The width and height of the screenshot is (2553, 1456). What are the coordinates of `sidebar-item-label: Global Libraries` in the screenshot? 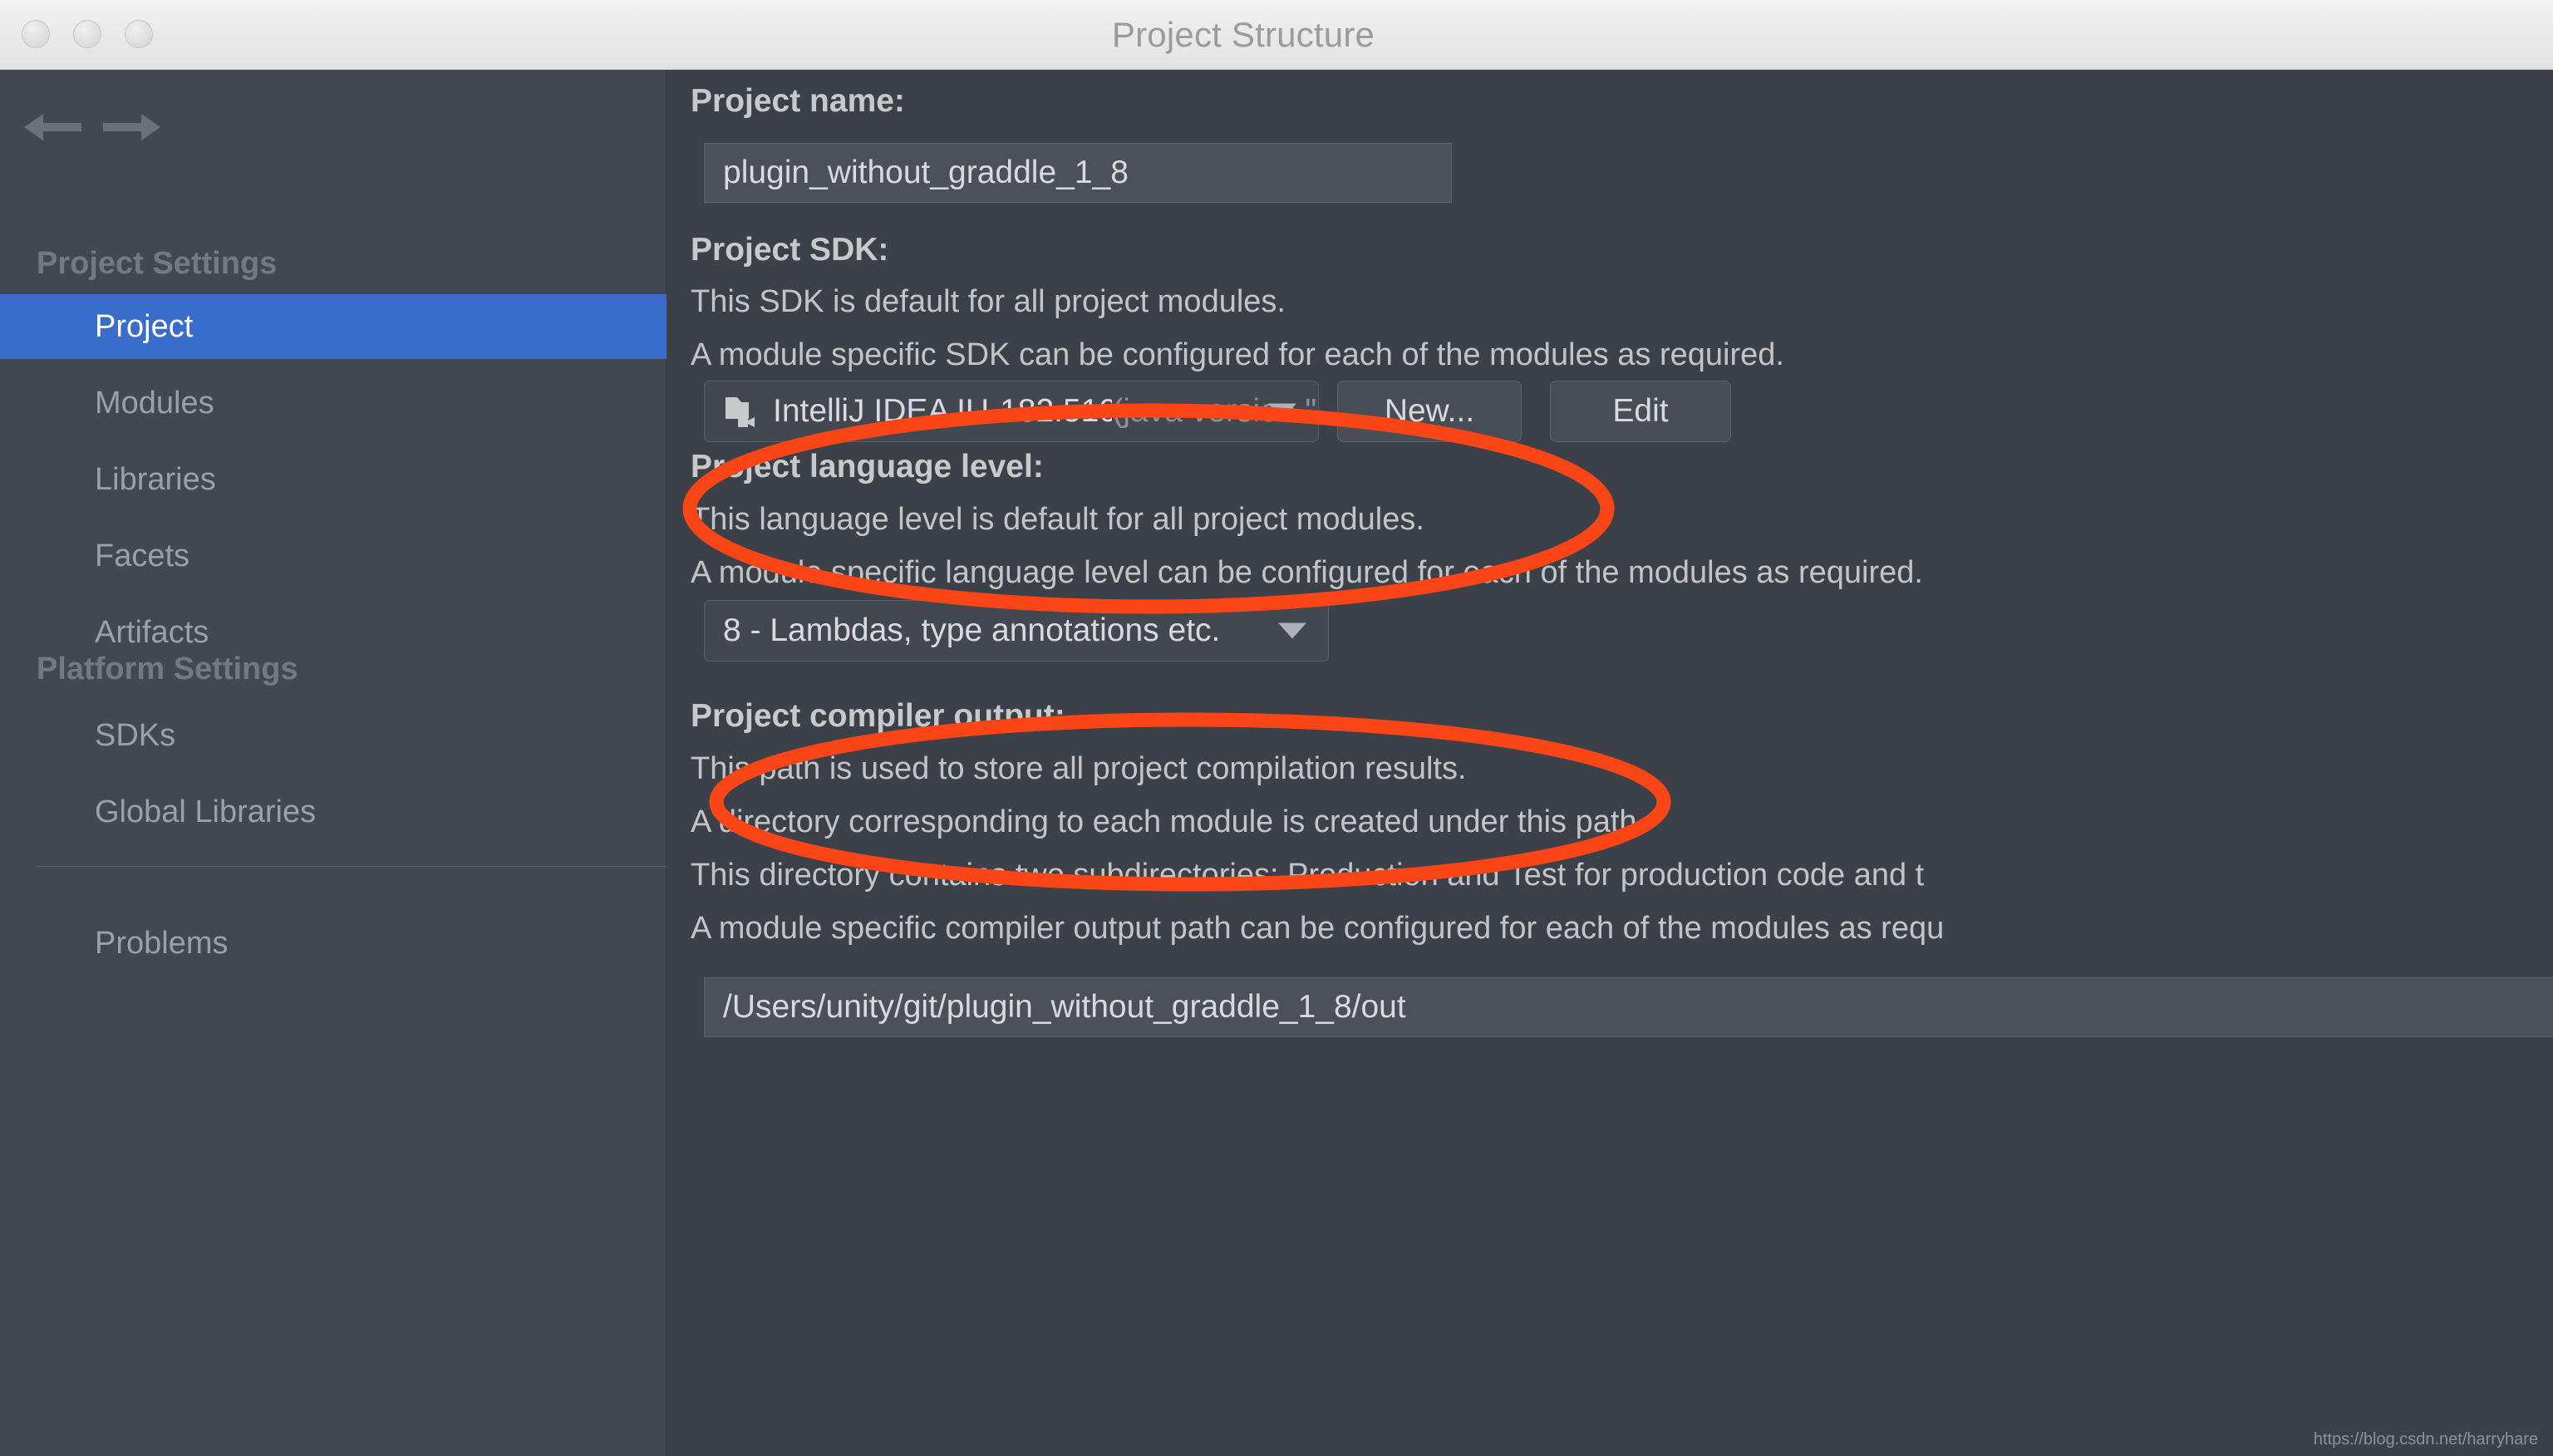 It's located at (206, 811).